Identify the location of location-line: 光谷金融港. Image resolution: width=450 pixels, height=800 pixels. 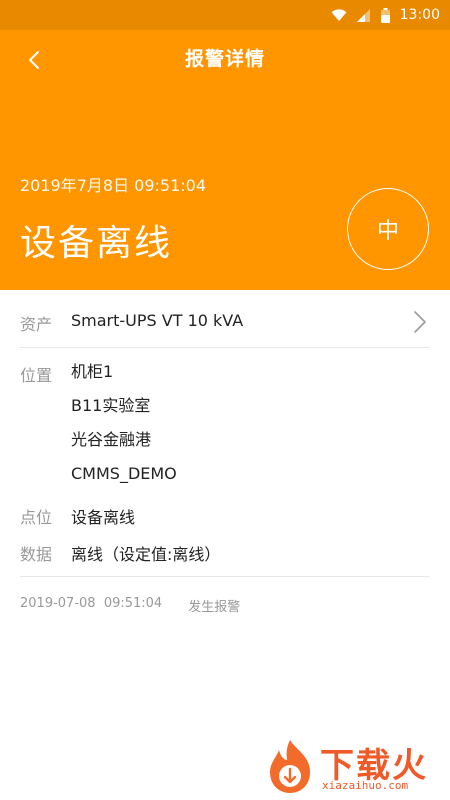
(111, 439).